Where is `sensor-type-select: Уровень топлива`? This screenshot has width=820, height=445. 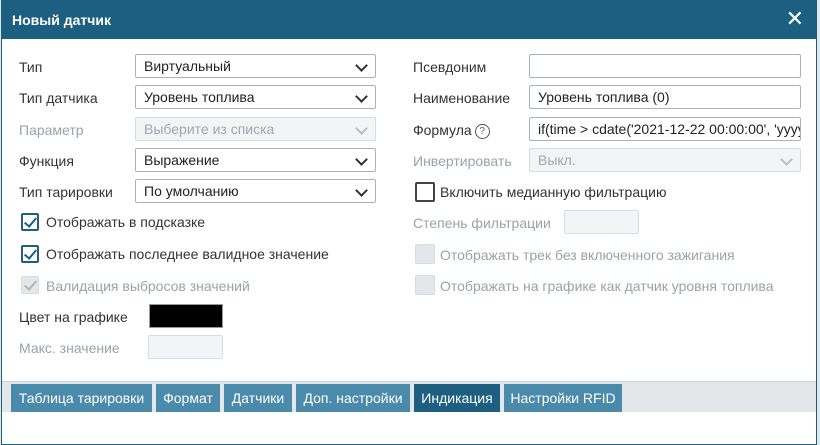 sensor-type-select: Уровень топлива is located at coordinates (255, 97).